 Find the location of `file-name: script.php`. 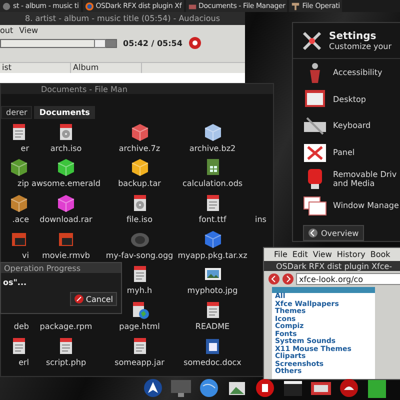

file-name: script.php is located at coordinates (66, 362).